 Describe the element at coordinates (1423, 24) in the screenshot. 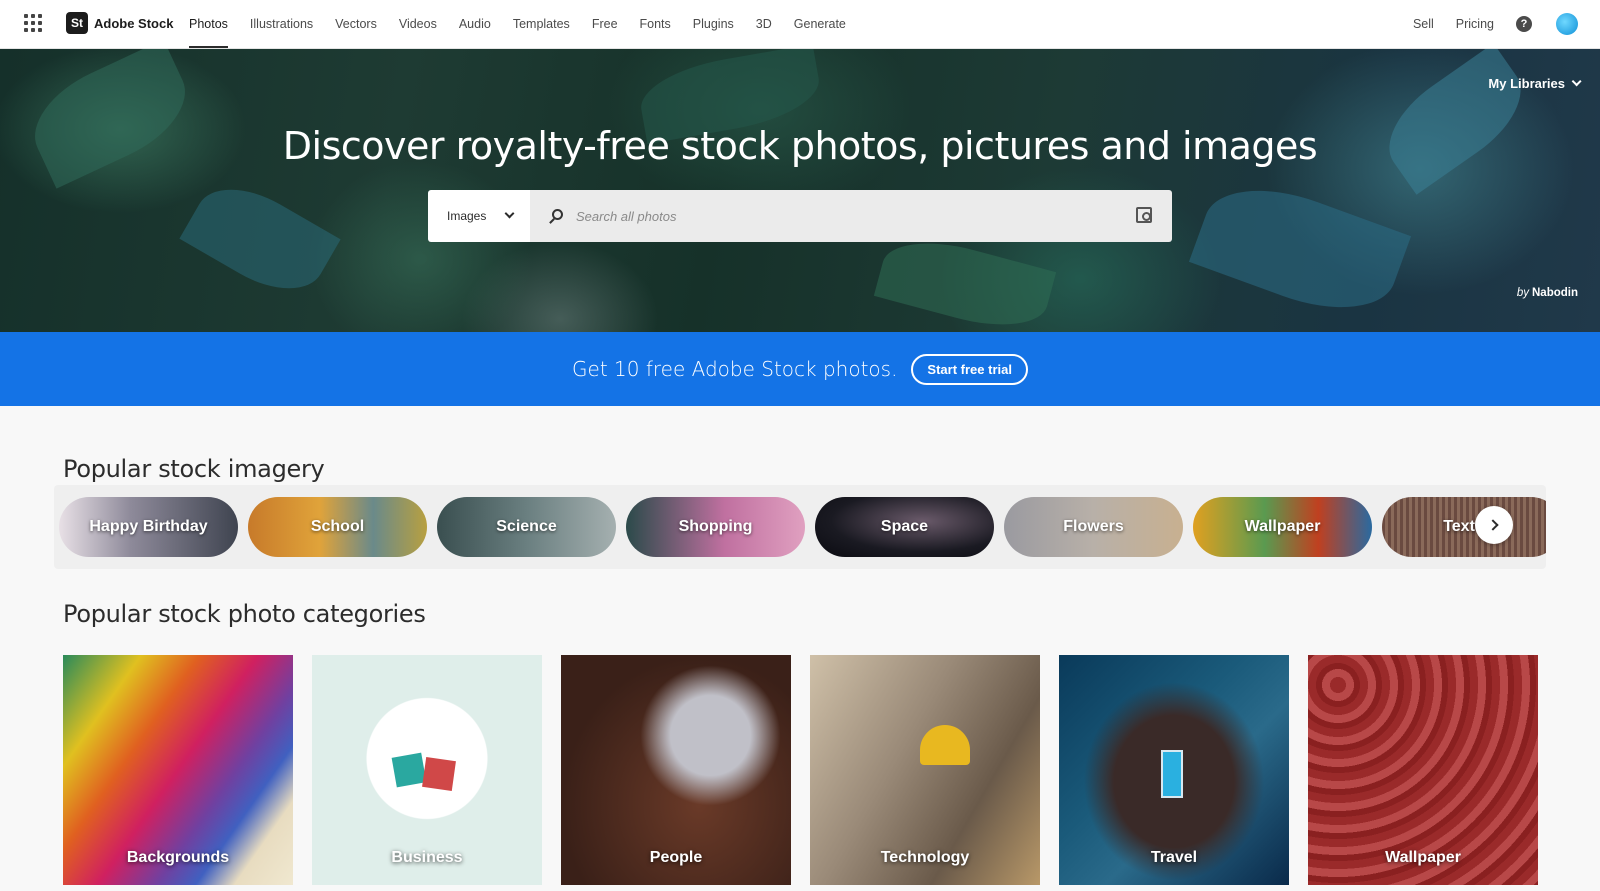

I see `nav-link-sell: Sell` at that location.